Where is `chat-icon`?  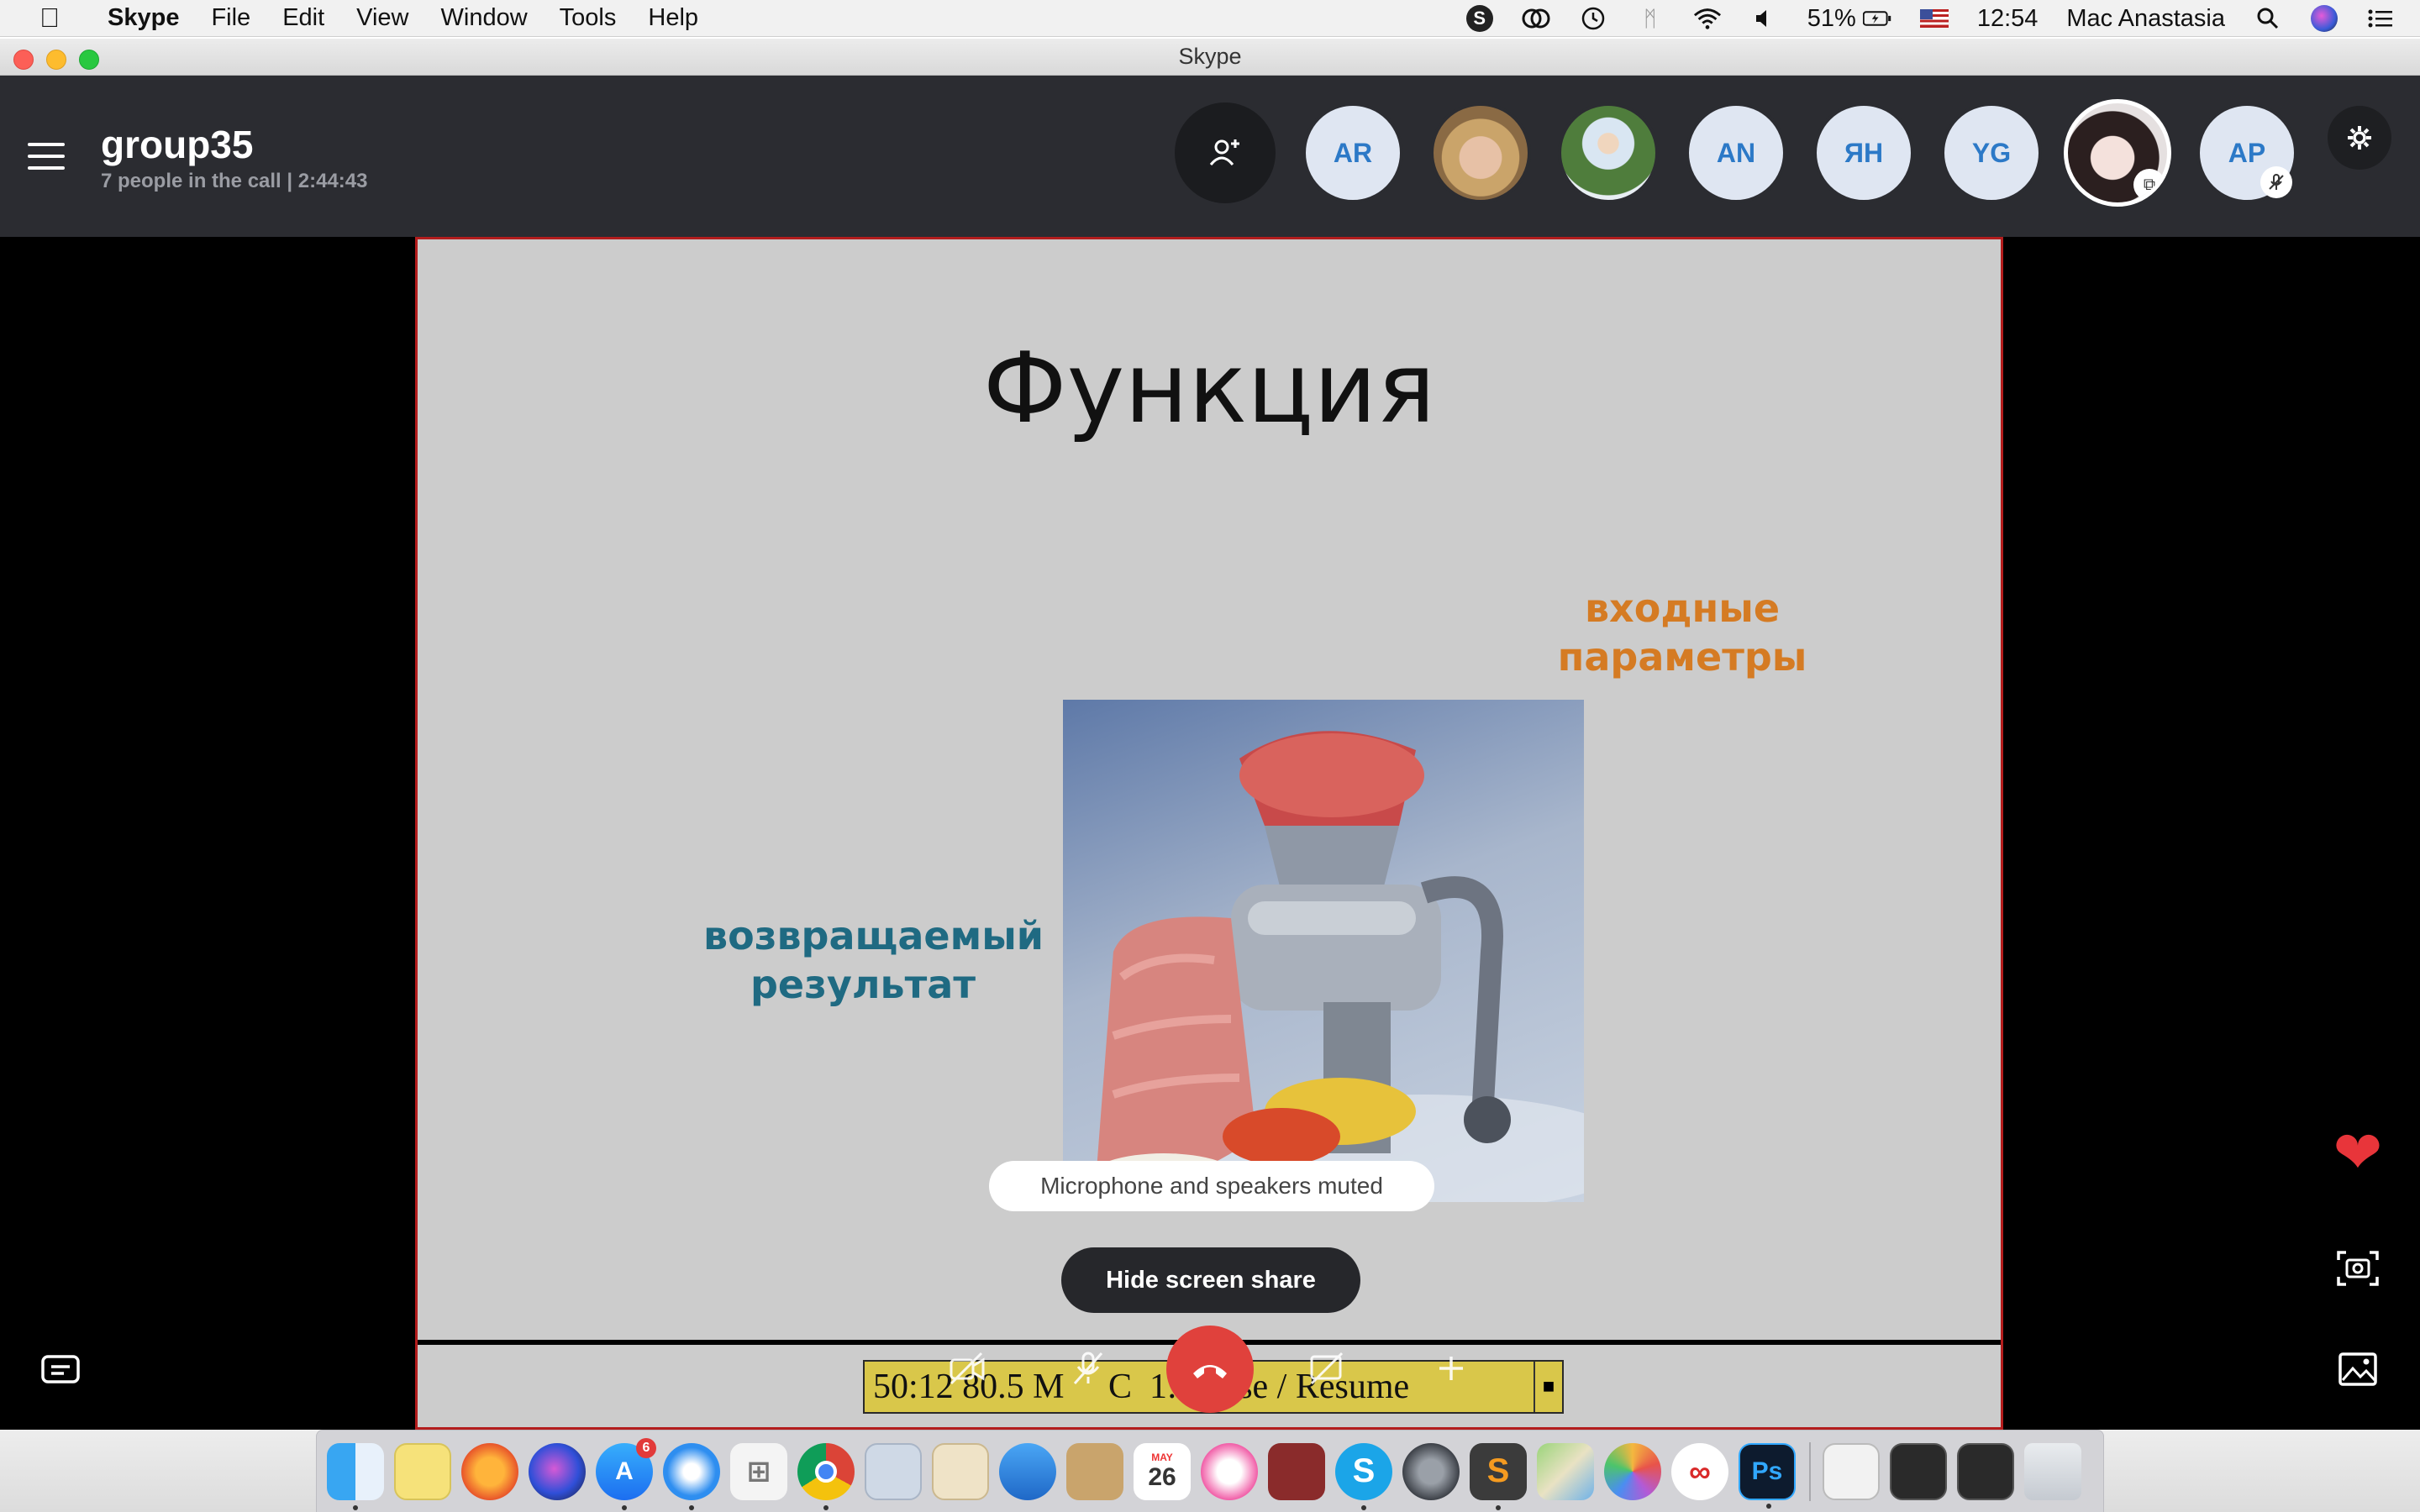 chat-icon is located at coordinates (60, 1369).